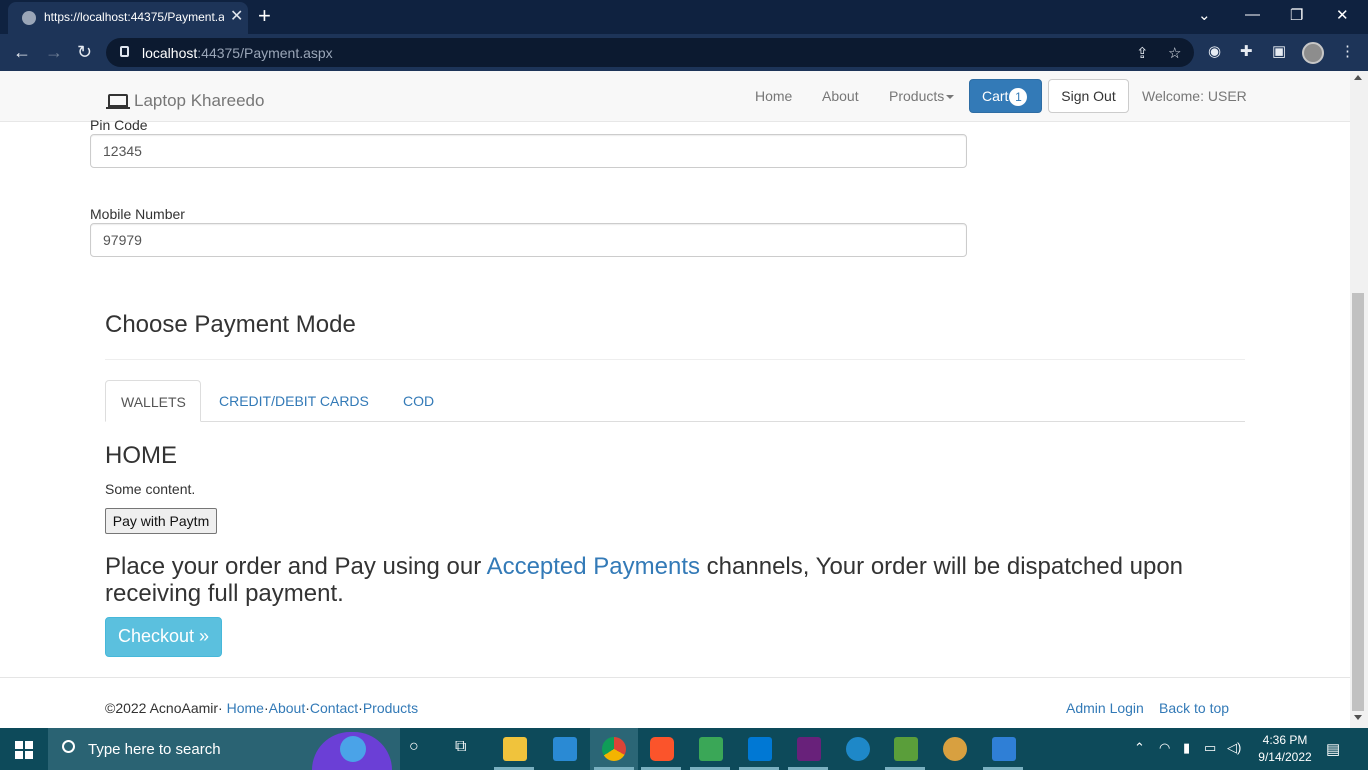 The height and width of the screenshot is (770, 1368). Describe the element at coordinates (390, 708) in the screenshot. I see `footer-link-products: Products` at that location.